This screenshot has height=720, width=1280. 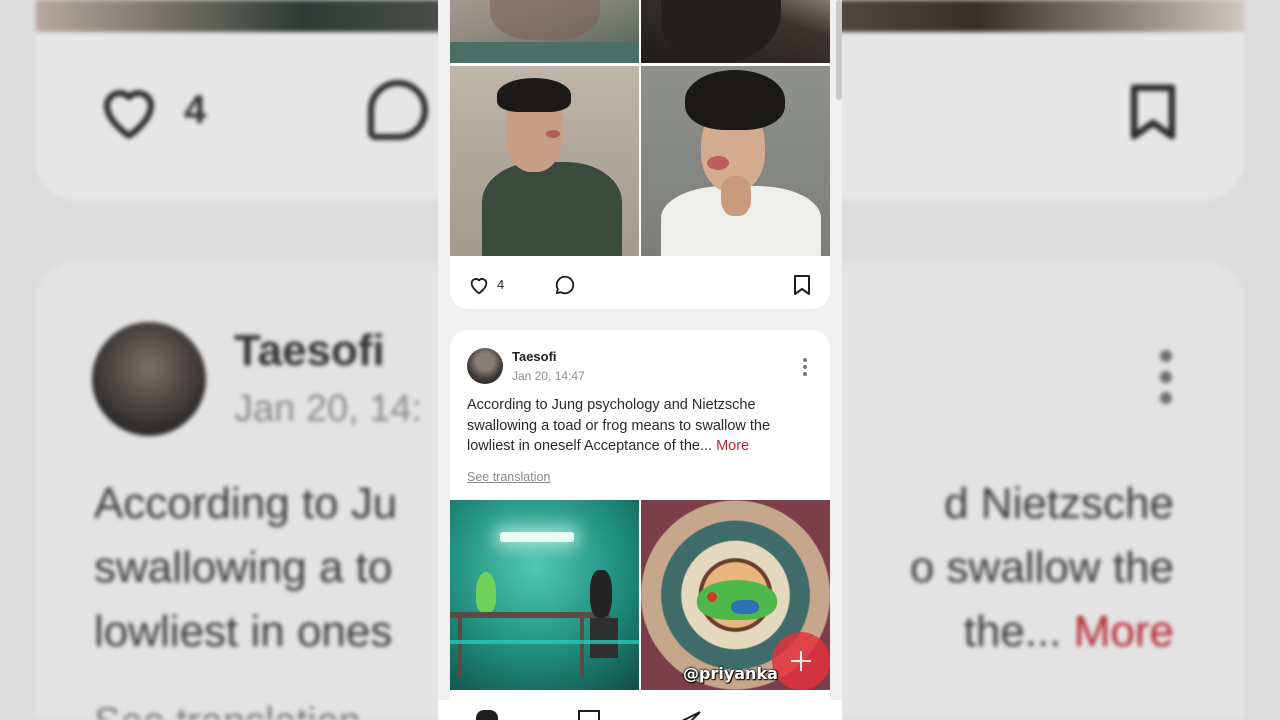 What do you see at coordinates (1123, 631) in the screenshot?
I see `bg-more-link: More` at bounding box center [1123, 631].